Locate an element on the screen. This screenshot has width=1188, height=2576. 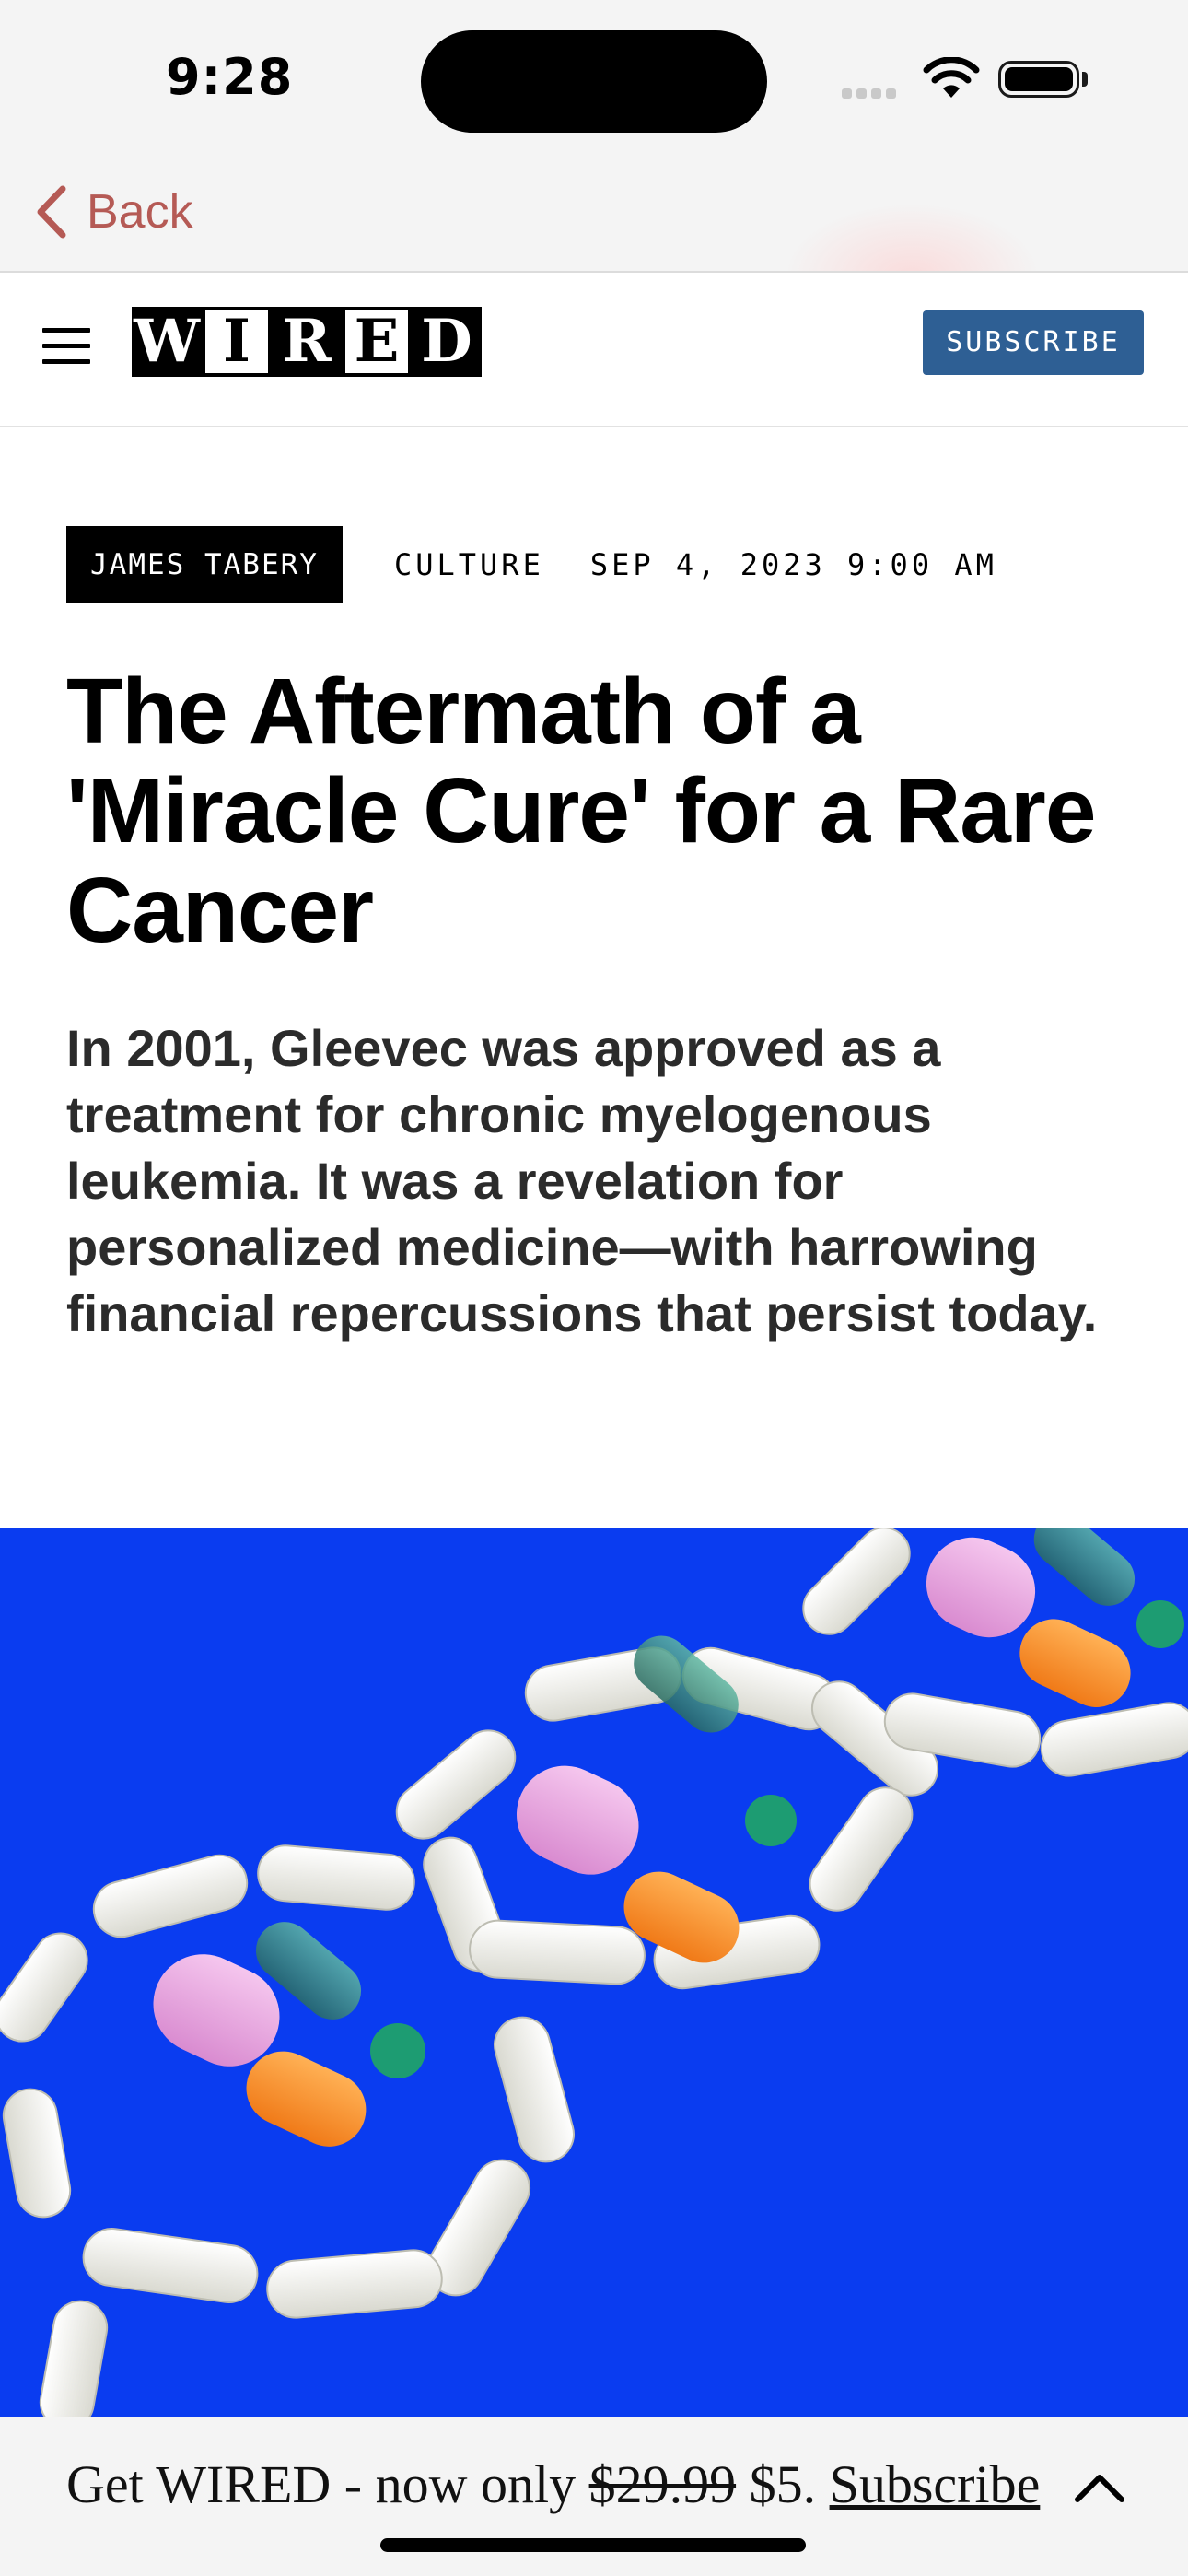
logo-letter: I is located at coordinates (237, 342).